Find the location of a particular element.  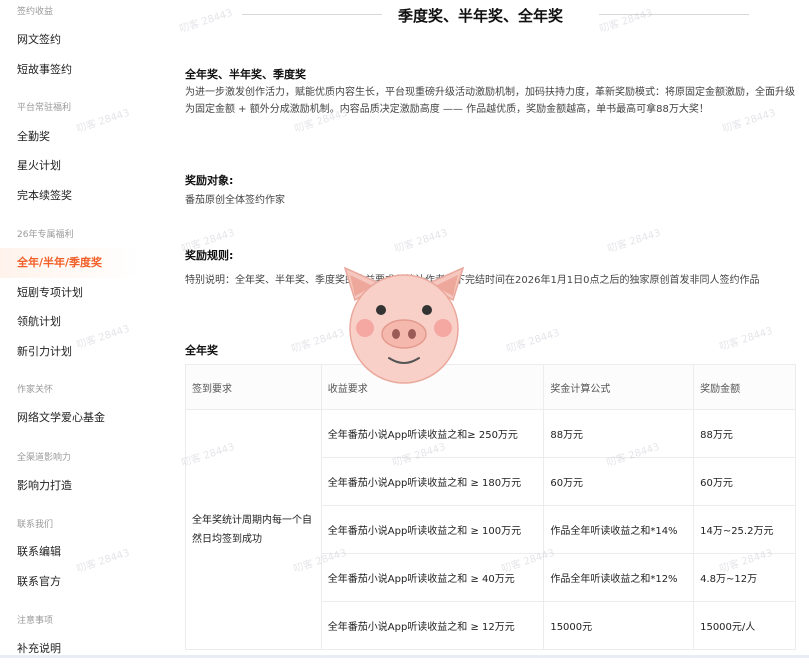

page-header: 季度奖、半年奖、全年奖 is located at coordinates (480, 15).